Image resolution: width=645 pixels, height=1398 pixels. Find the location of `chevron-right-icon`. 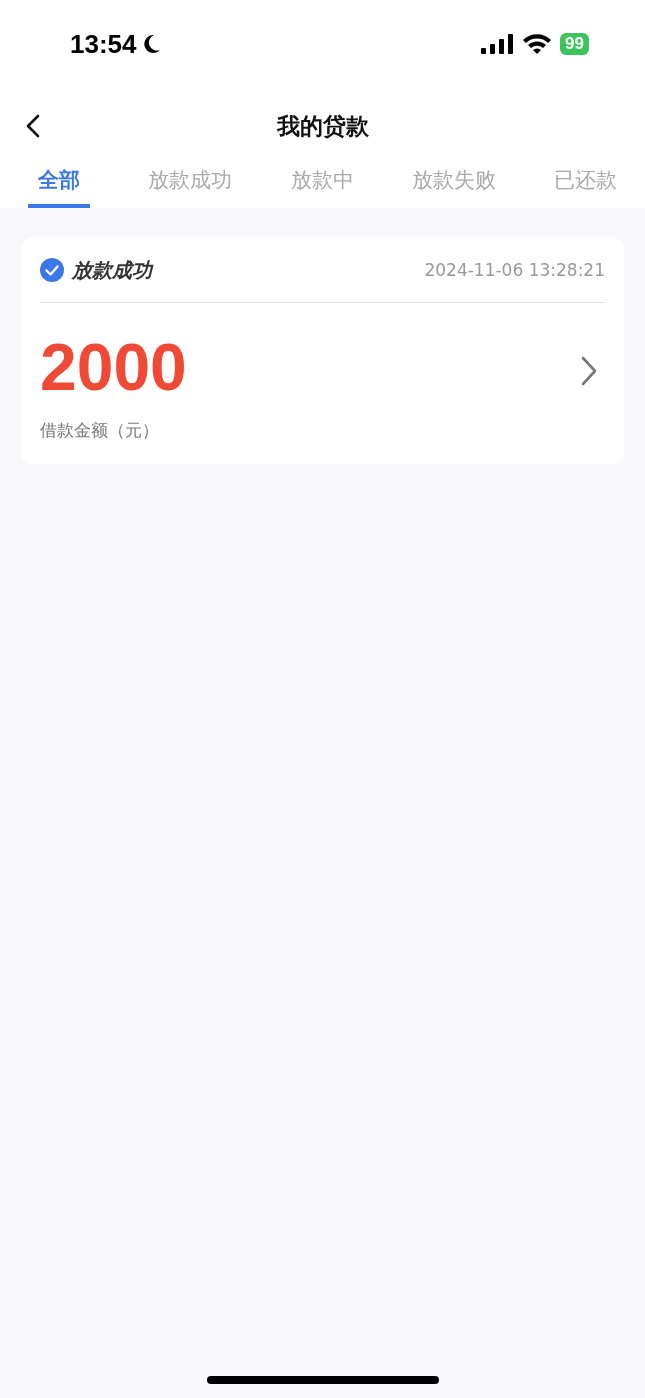

chevron-right-icon is located at coordinates (589, 370).